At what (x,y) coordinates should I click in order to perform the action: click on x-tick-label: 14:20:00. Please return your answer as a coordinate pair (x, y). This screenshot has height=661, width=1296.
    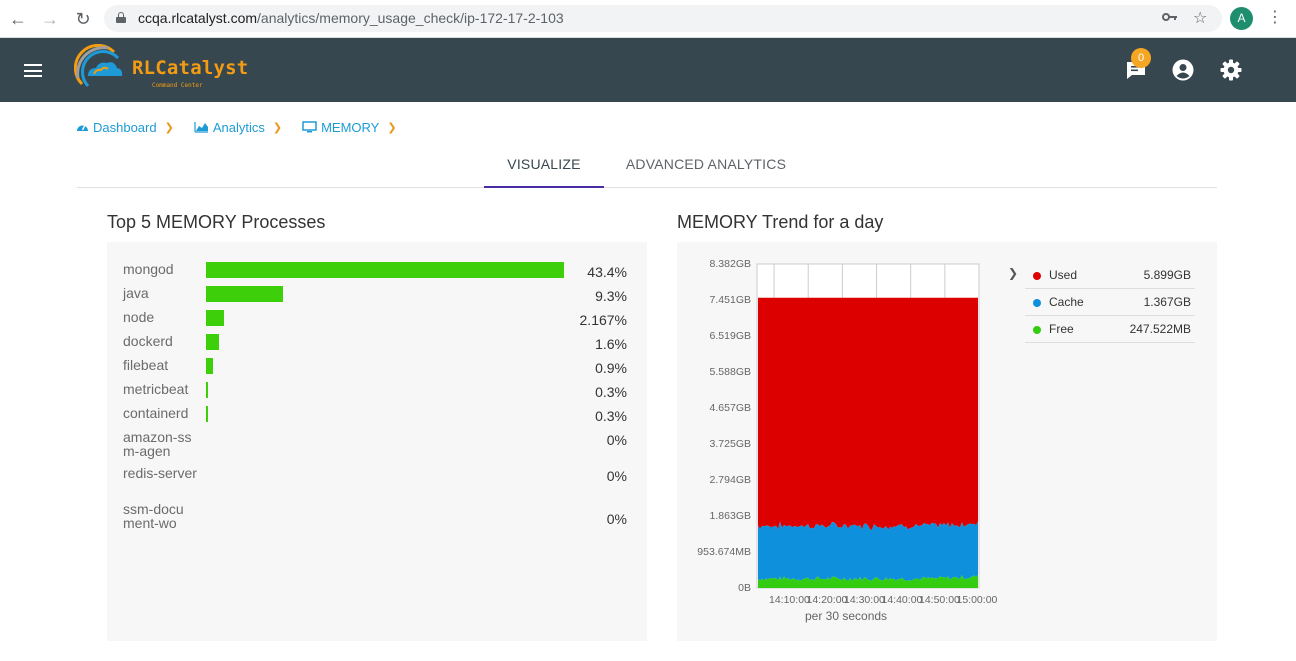
    Looking at the image, I should click on (827, 600).